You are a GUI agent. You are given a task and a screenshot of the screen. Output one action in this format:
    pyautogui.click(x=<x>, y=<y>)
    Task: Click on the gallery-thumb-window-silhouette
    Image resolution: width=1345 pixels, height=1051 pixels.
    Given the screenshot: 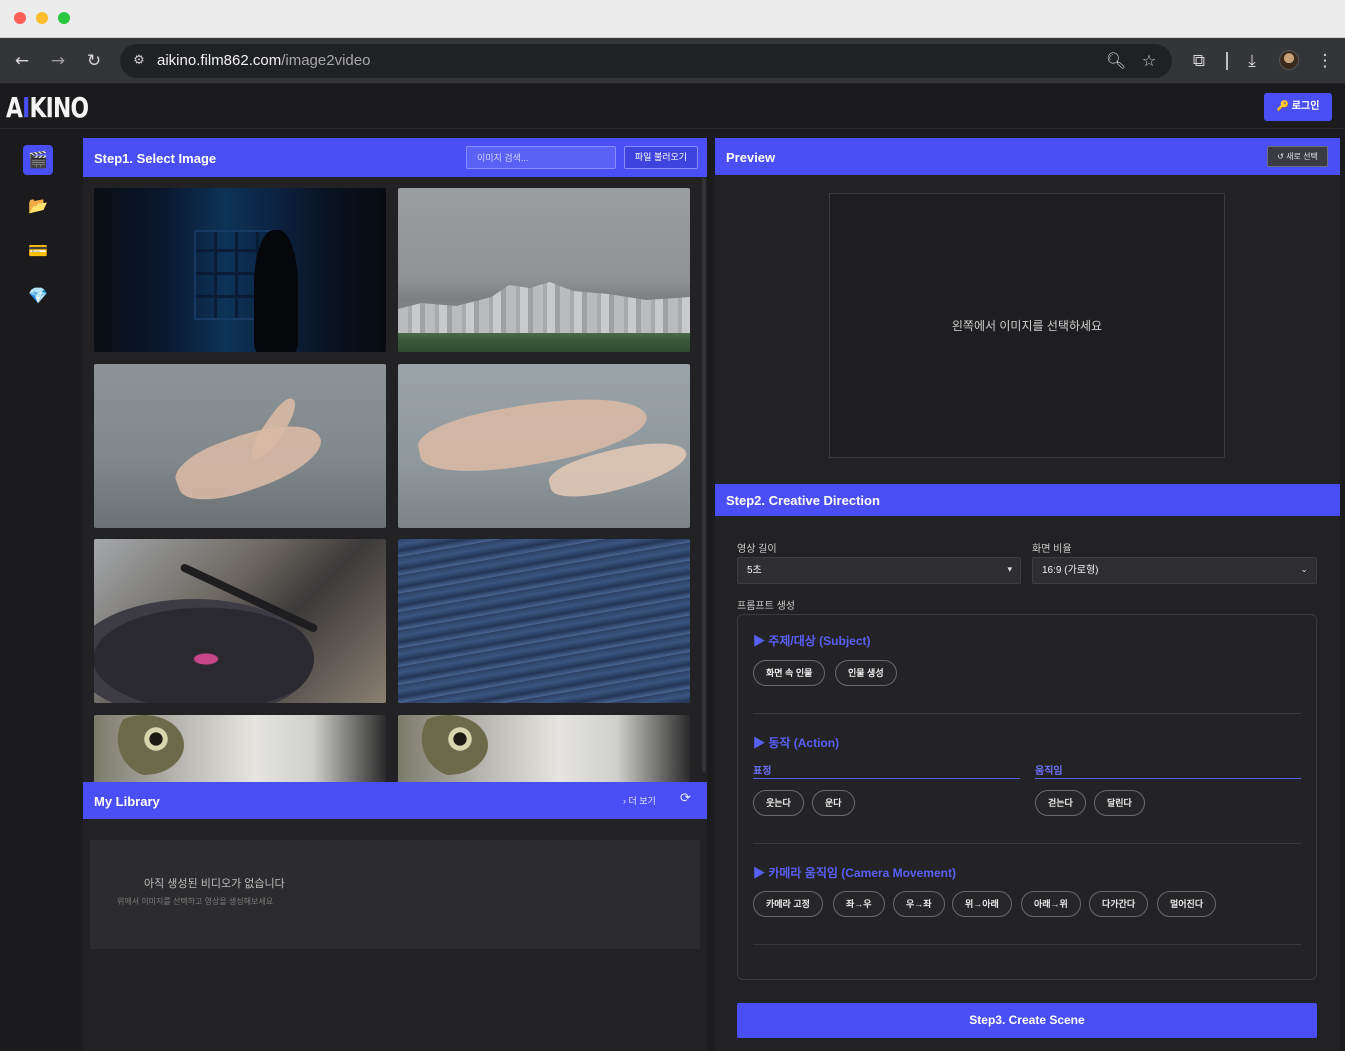 What is the action you would take?
    pyautogui.click(x=240, y=270)
    